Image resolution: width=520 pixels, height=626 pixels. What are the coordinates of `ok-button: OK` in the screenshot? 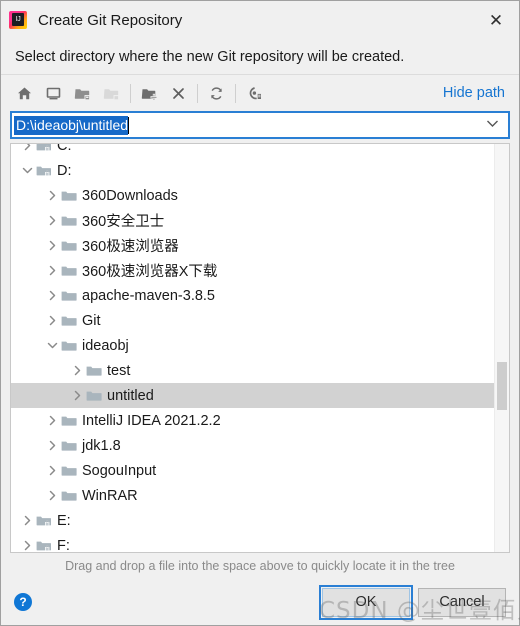 It's located at (366, 602).